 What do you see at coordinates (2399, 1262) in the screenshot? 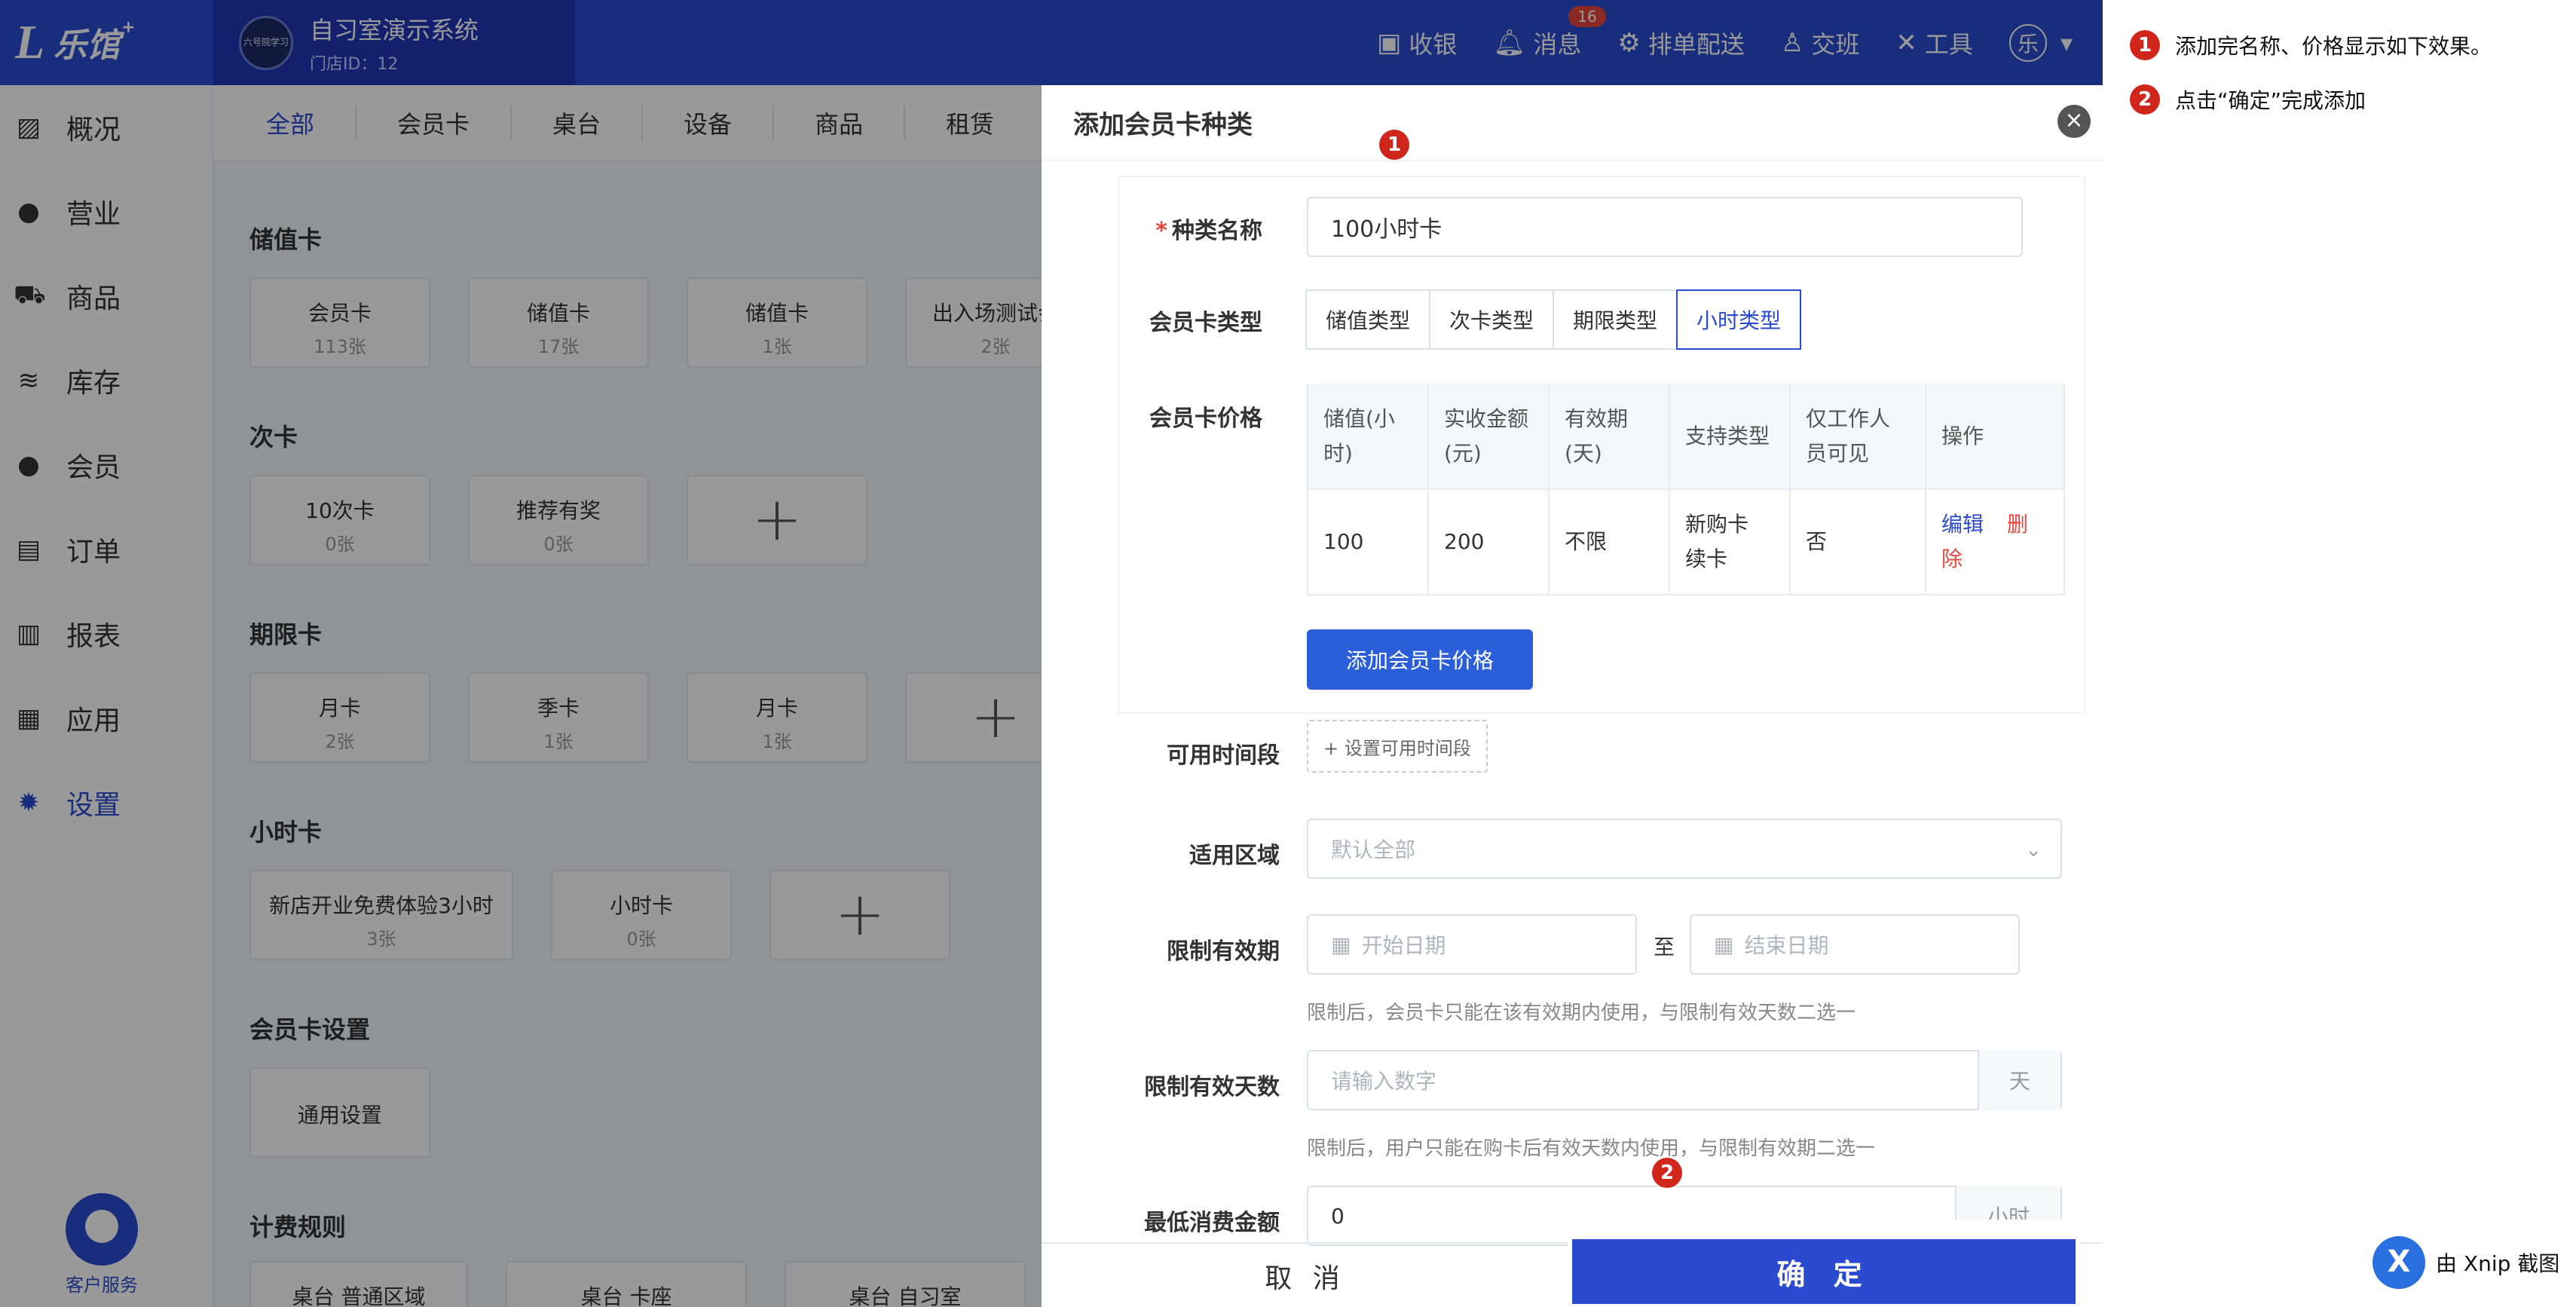
I see `xnip-logo-icon: X` at bounding box center [2399, 1262].